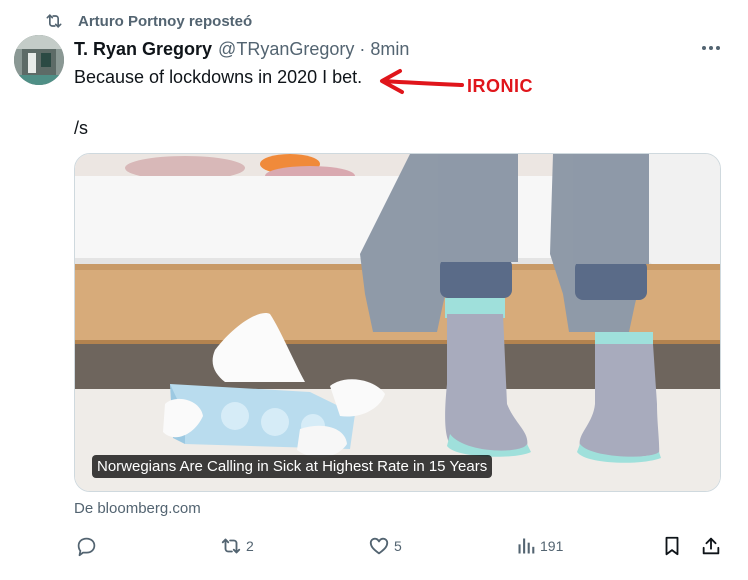 This screenshot has height=580, width=748. I want to click on annotation-label: IRONIC, so click(500, 86).